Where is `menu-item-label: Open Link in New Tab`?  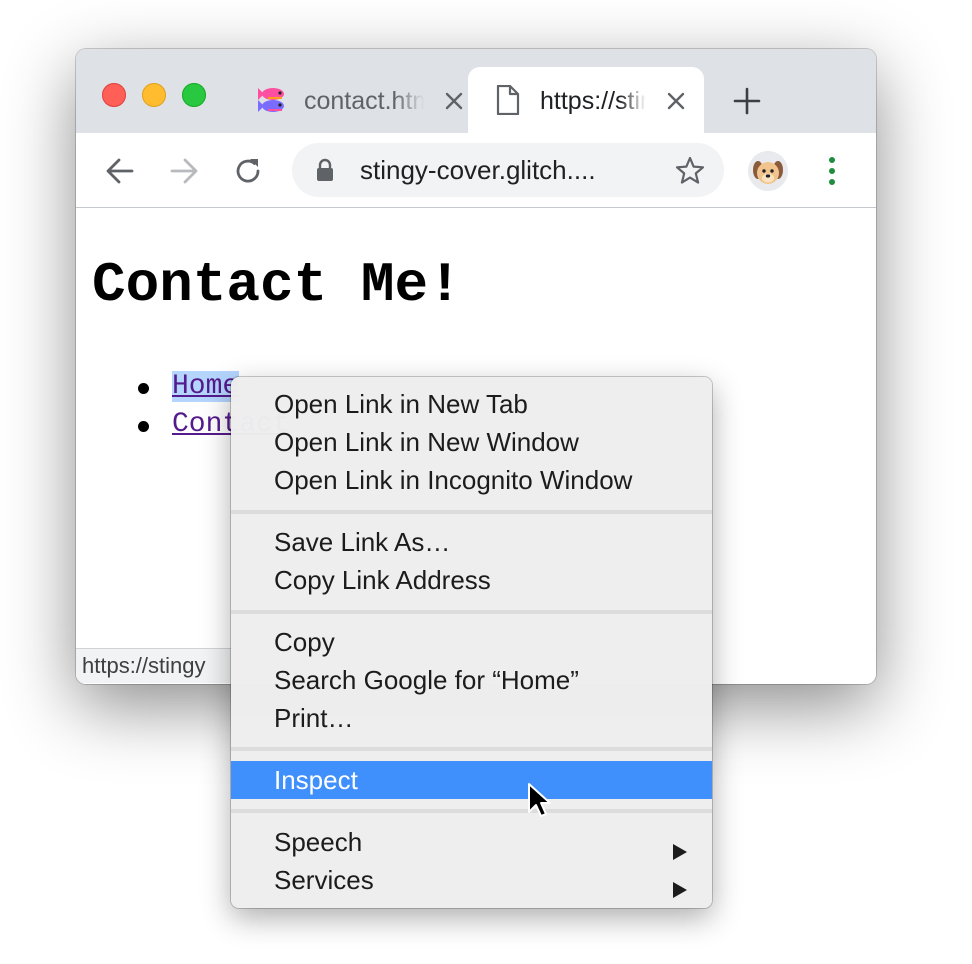
menu-item-label: Open Link in New Tab is located at coordinates (401, 404).